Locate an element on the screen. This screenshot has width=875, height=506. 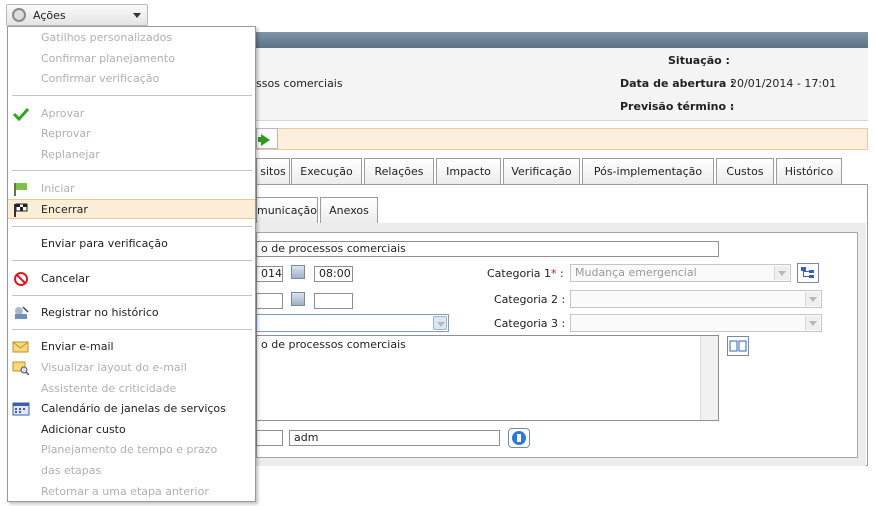
gear-icon is located at coordinates (19, 15).